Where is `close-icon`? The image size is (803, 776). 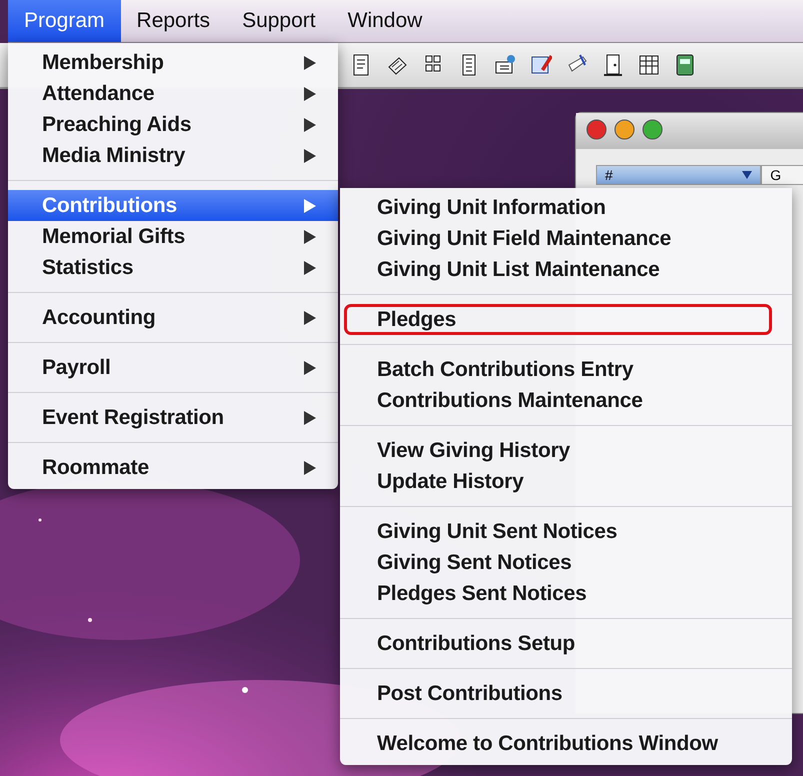
close-icon is located at coordinates (596, 129).